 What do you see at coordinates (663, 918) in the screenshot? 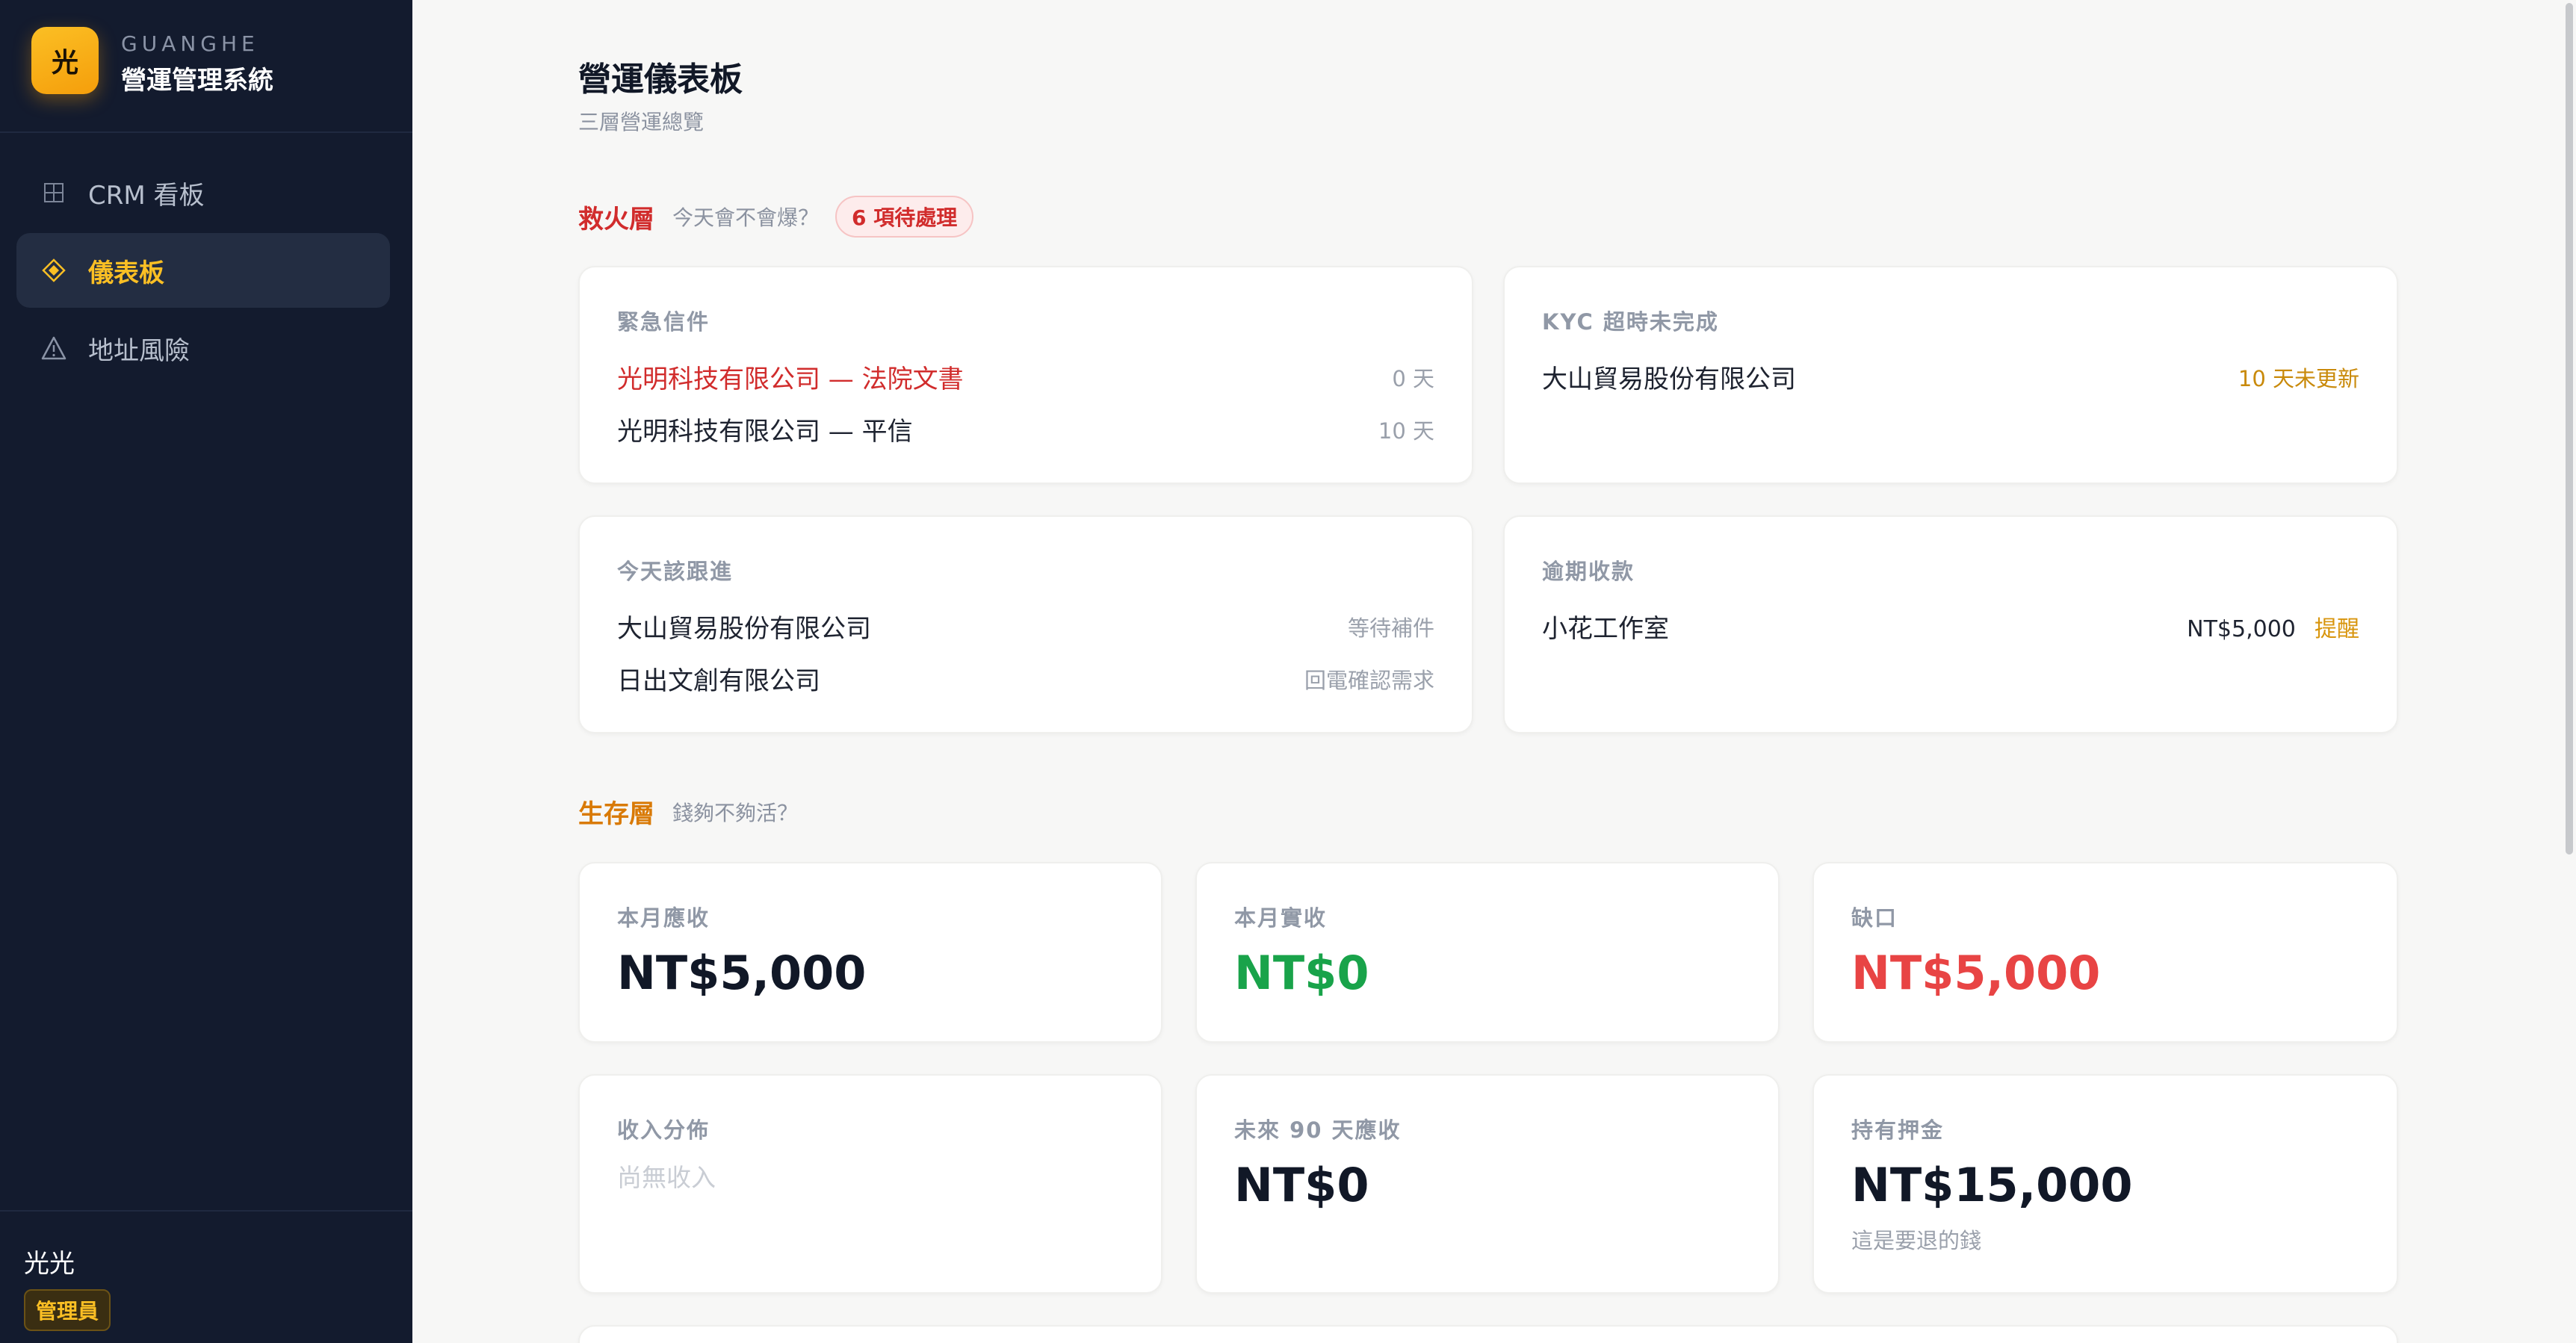
I see `card-title: 本月應收` at bounding box center [663, 918].